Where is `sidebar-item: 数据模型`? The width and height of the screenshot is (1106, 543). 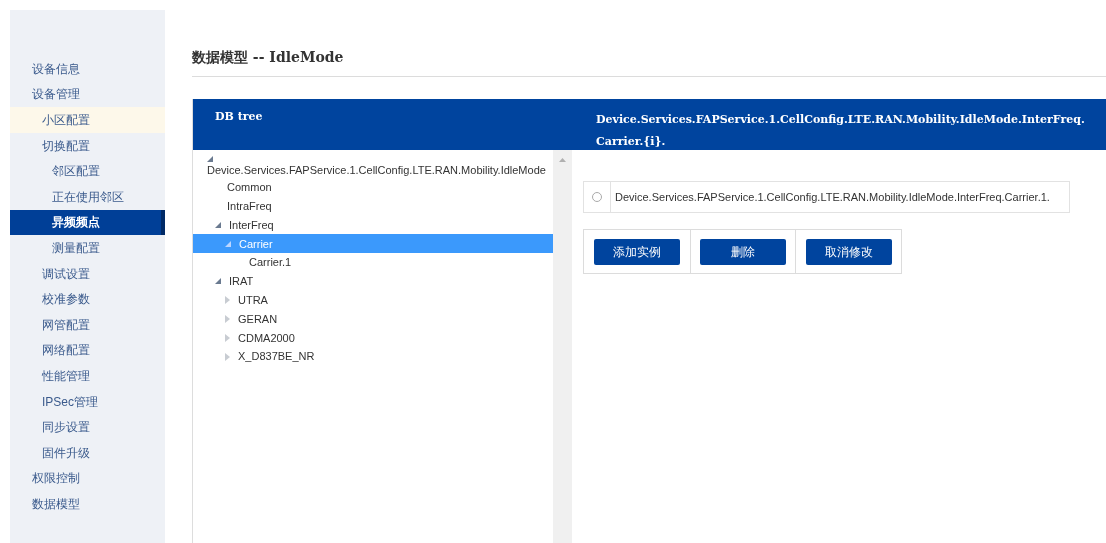 sidebar-item: 数据模型 is located at coordinates (87, 504).